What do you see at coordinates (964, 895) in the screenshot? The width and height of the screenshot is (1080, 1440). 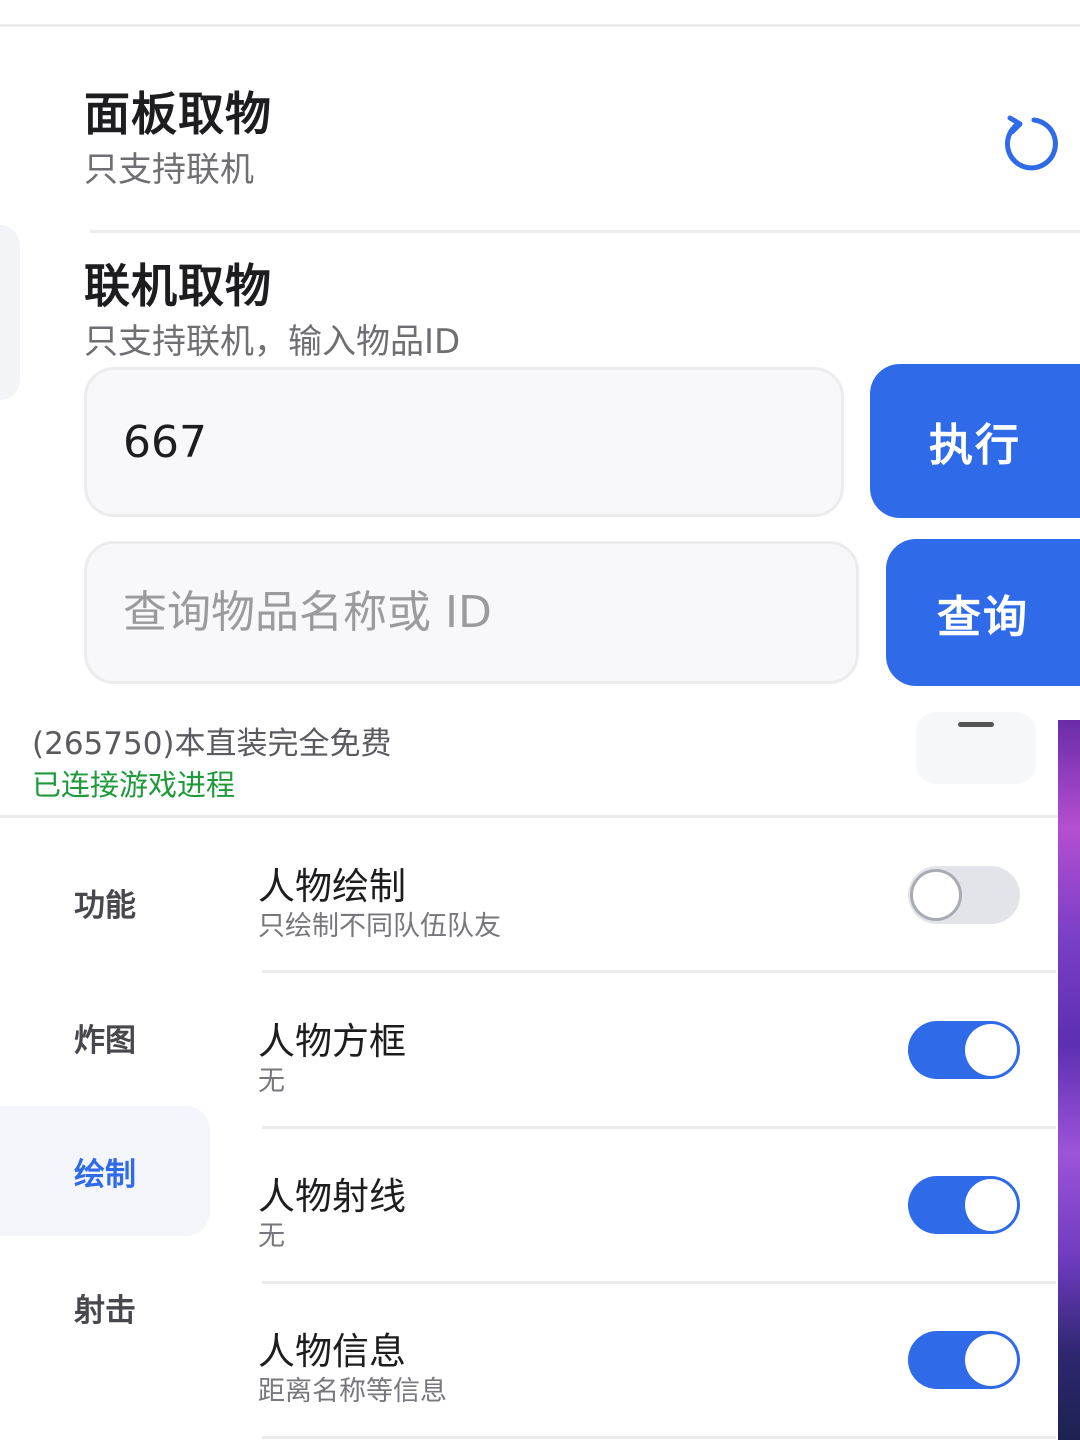 I see `player-draw-toggle` at bounding box center [964, 895].